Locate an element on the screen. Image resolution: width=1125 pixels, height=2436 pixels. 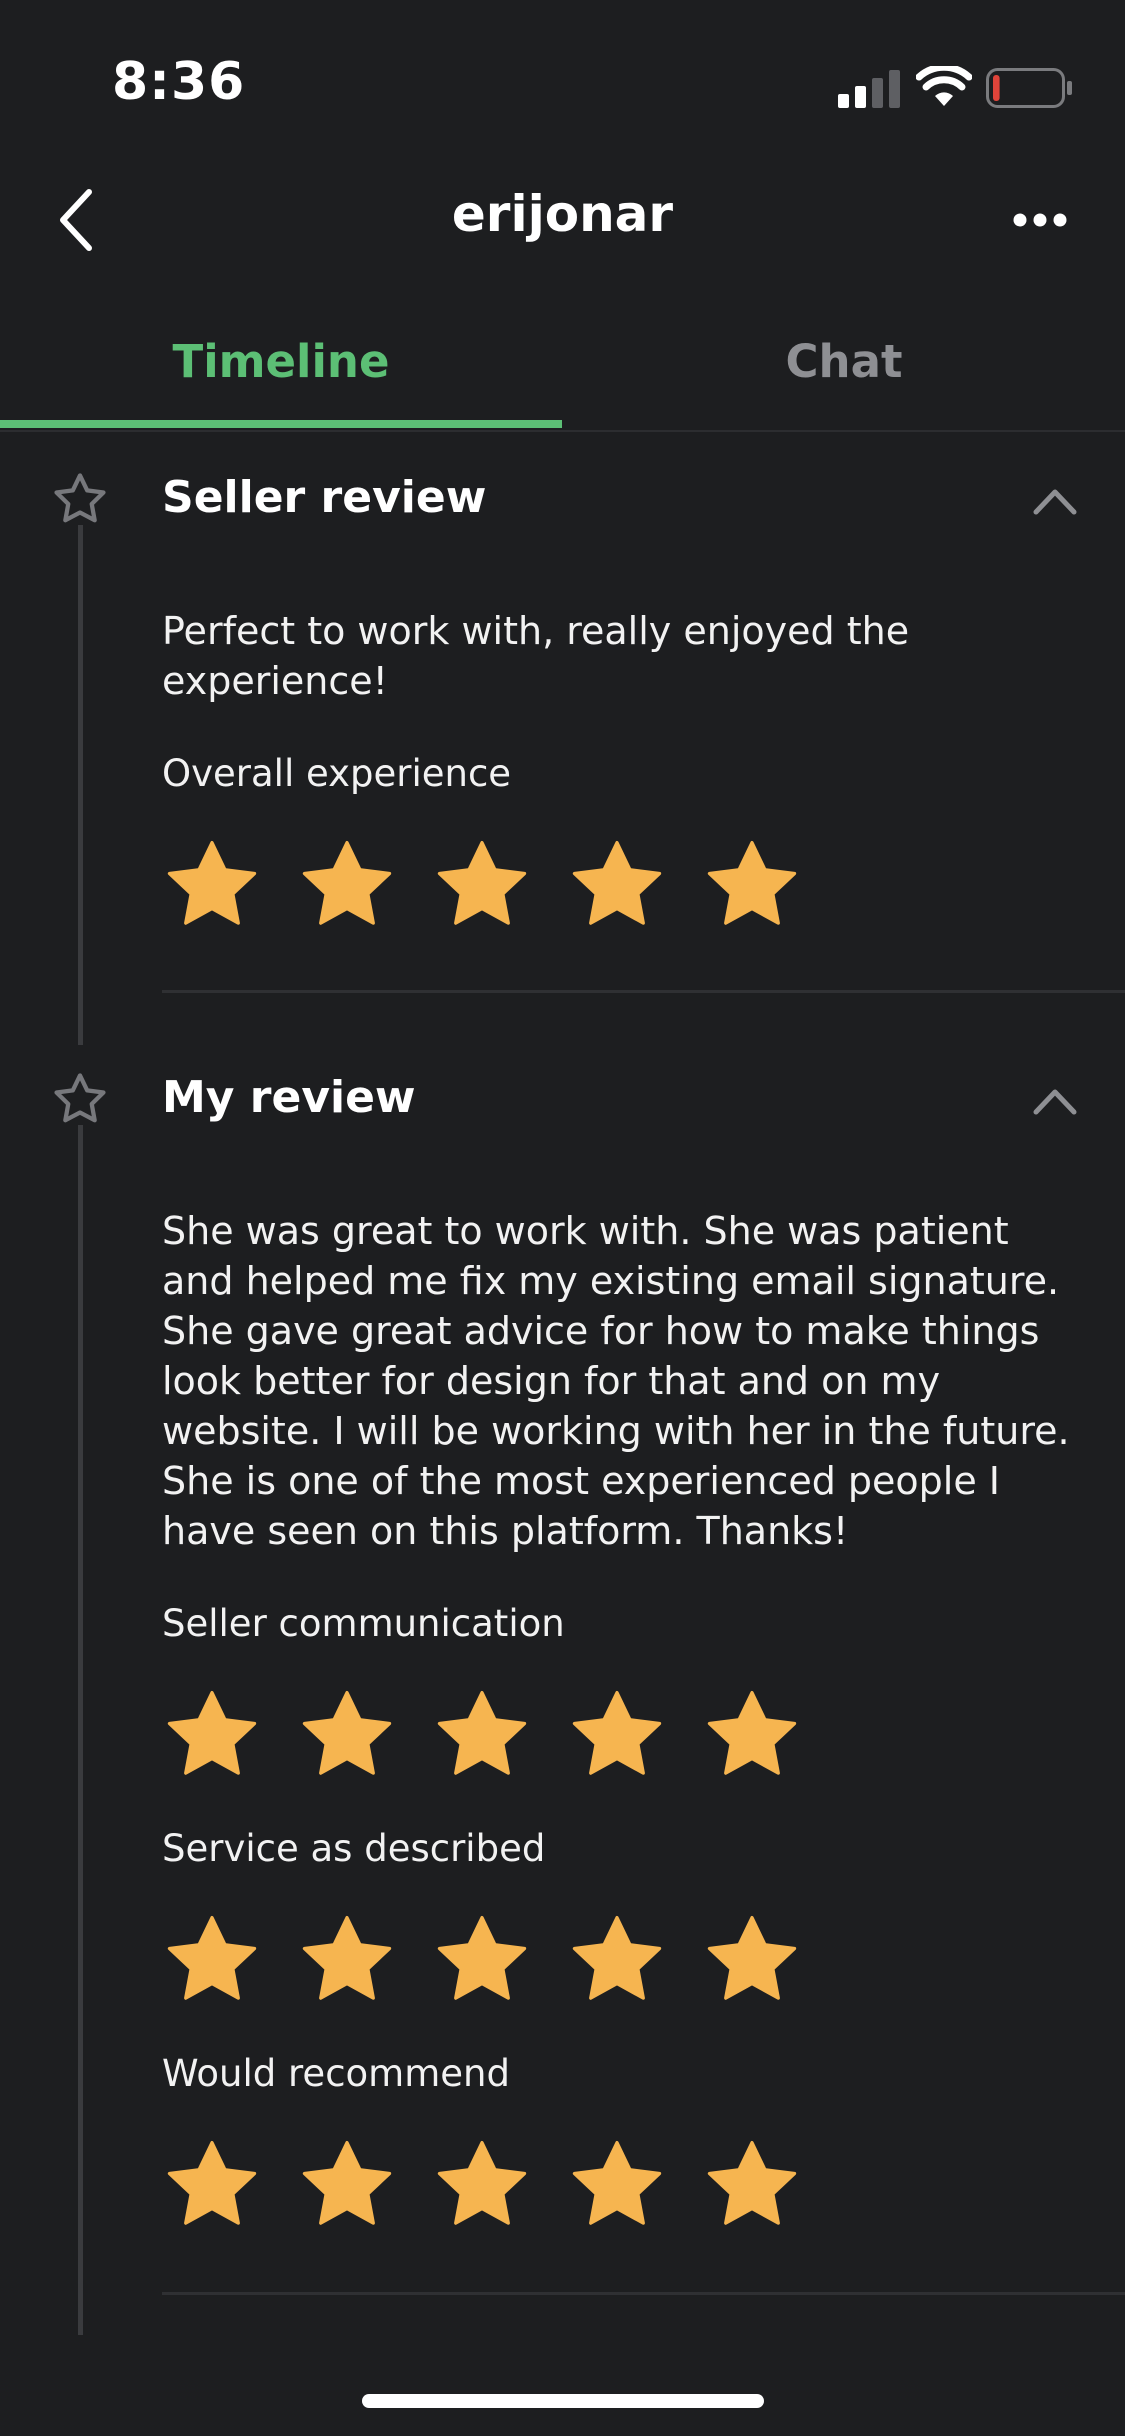
rating-label-would-recommend: Would recommend is located at coordinates (336, 2073).